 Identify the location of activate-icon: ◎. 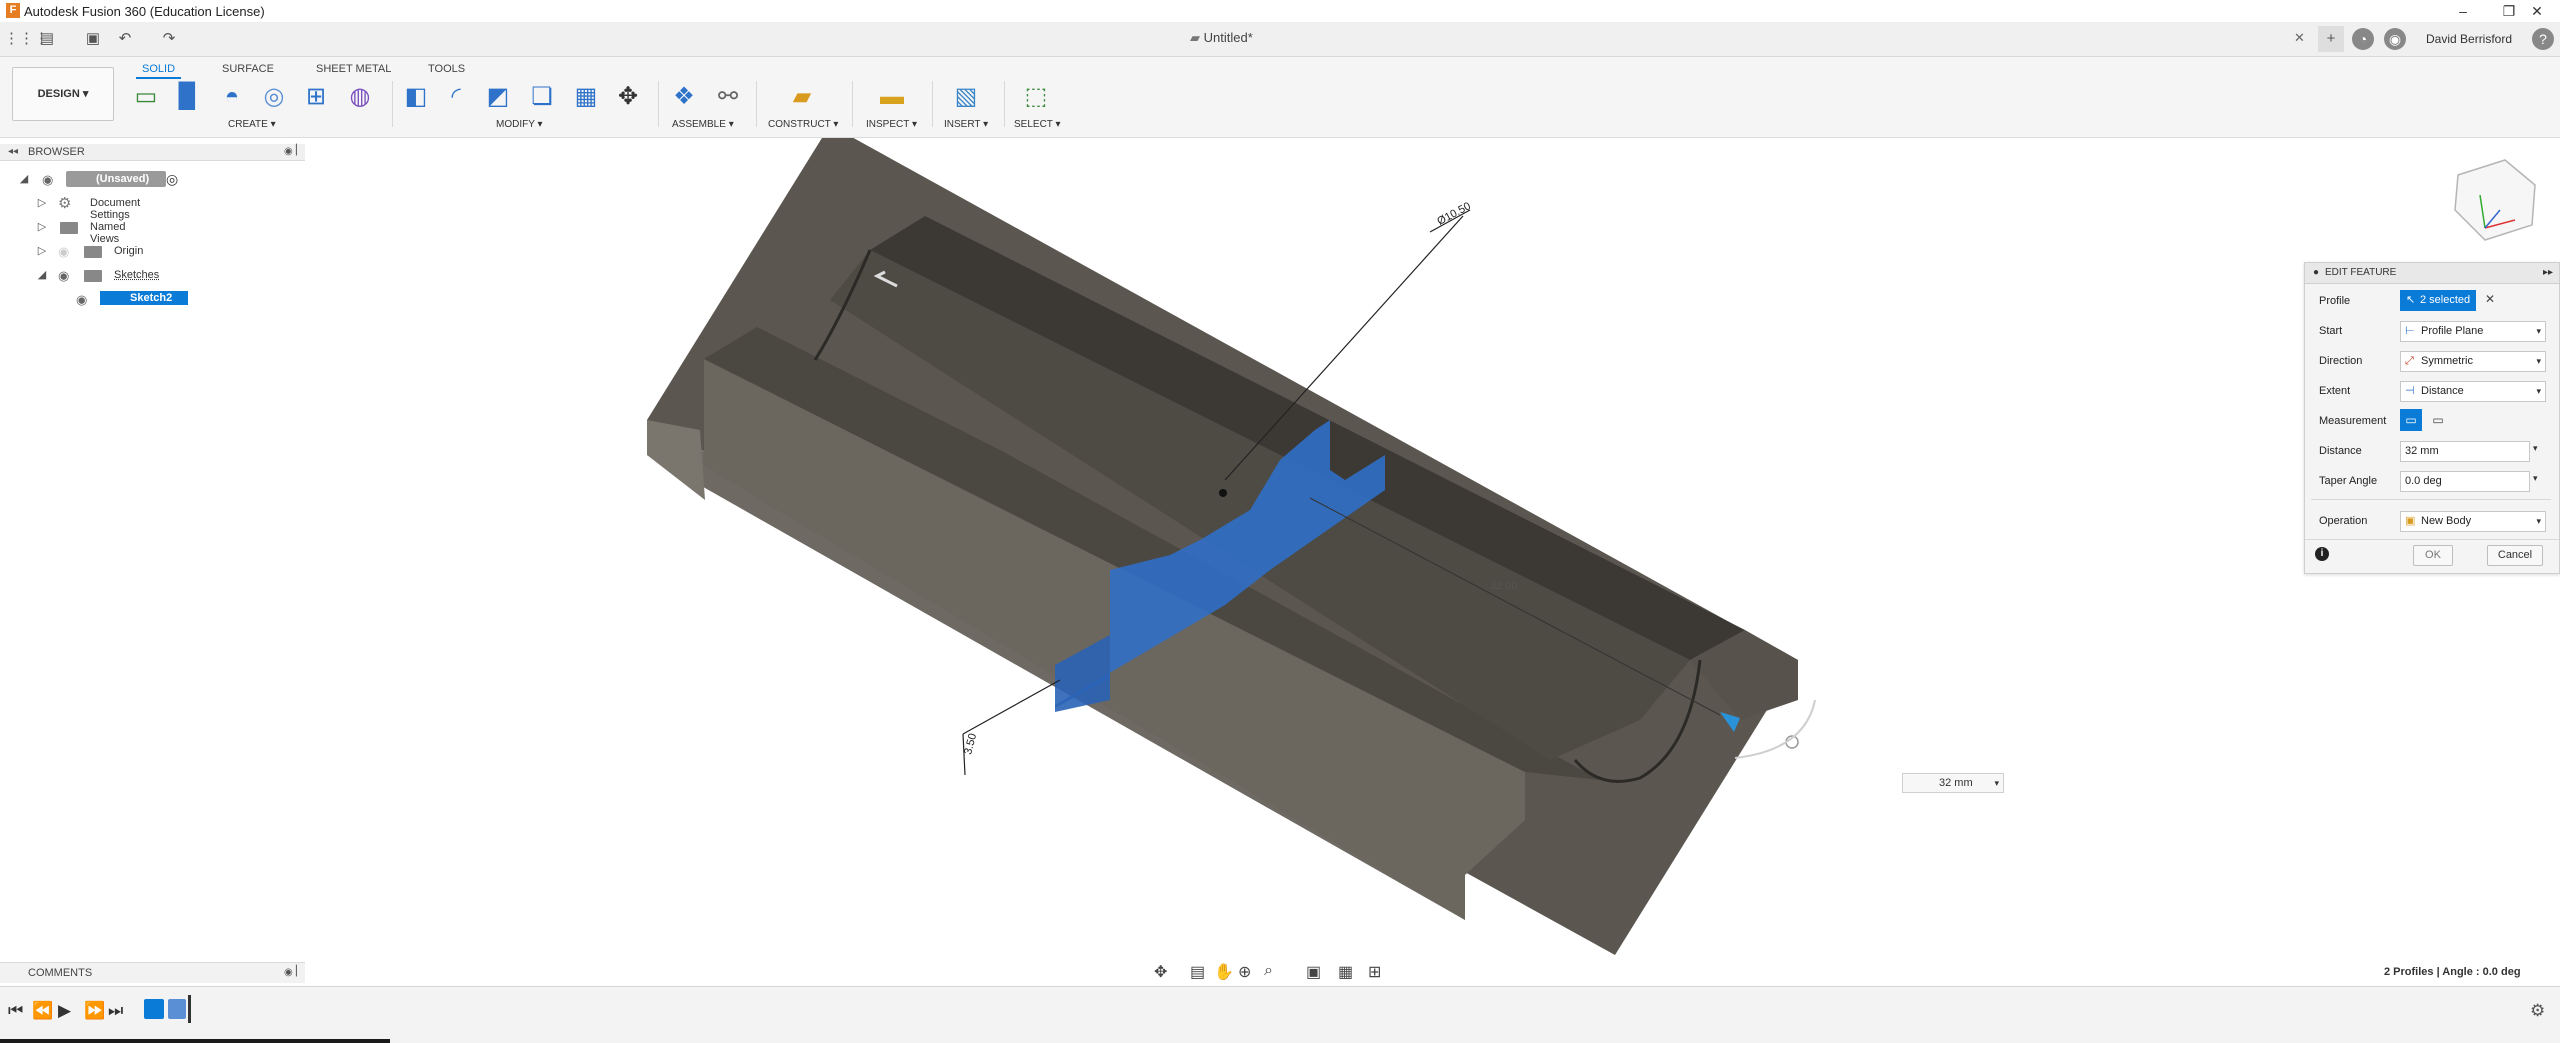
(172, 179).